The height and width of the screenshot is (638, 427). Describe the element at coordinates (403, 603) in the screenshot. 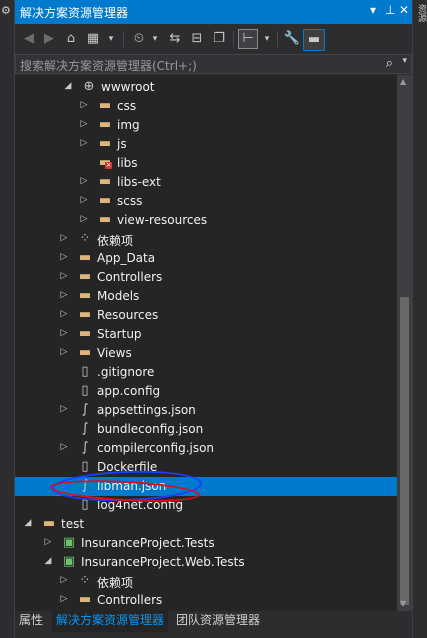

I see `scroll-down-icon: ▼` at that location.